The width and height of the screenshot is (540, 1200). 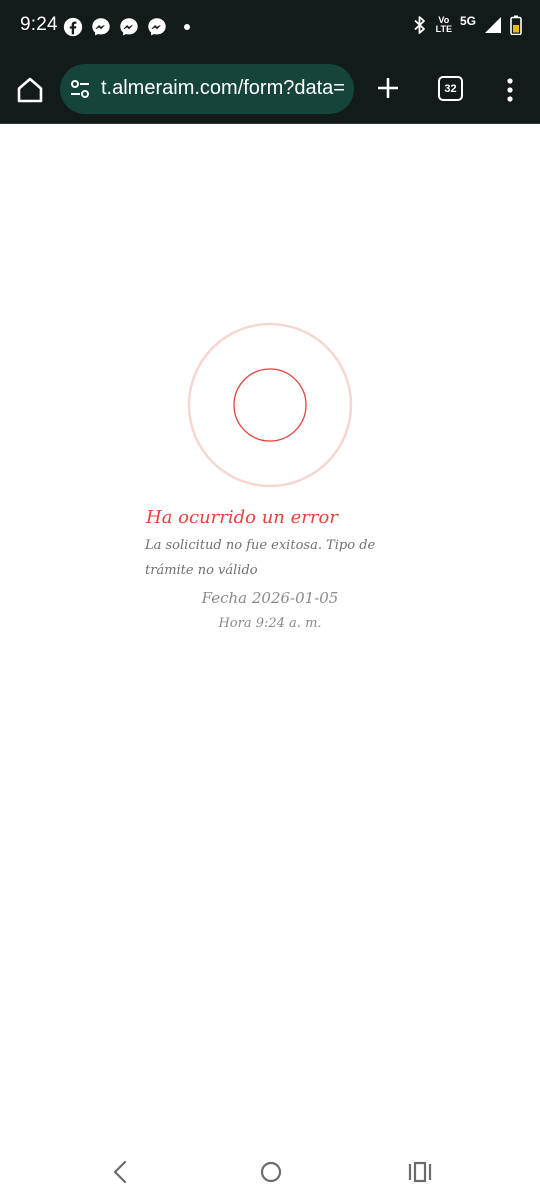 What do you see at coordinates (80, 89) in the screenshot?
I see `site-settings-icon` at bounding box center [80, 89].